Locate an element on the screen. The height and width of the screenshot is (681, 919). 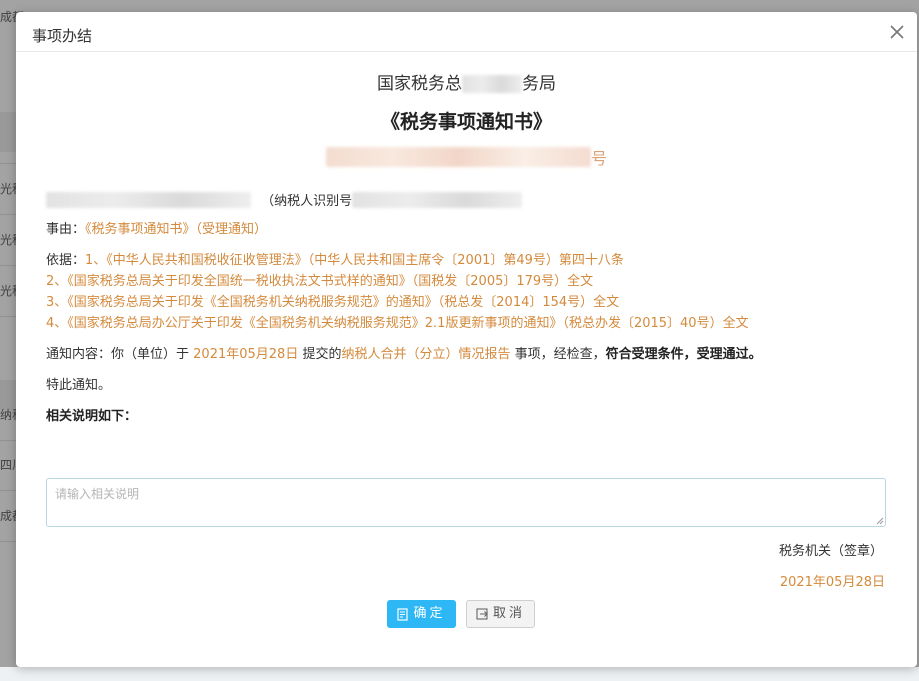
confirm-label: 确定 is located at coordinates (429, 613).